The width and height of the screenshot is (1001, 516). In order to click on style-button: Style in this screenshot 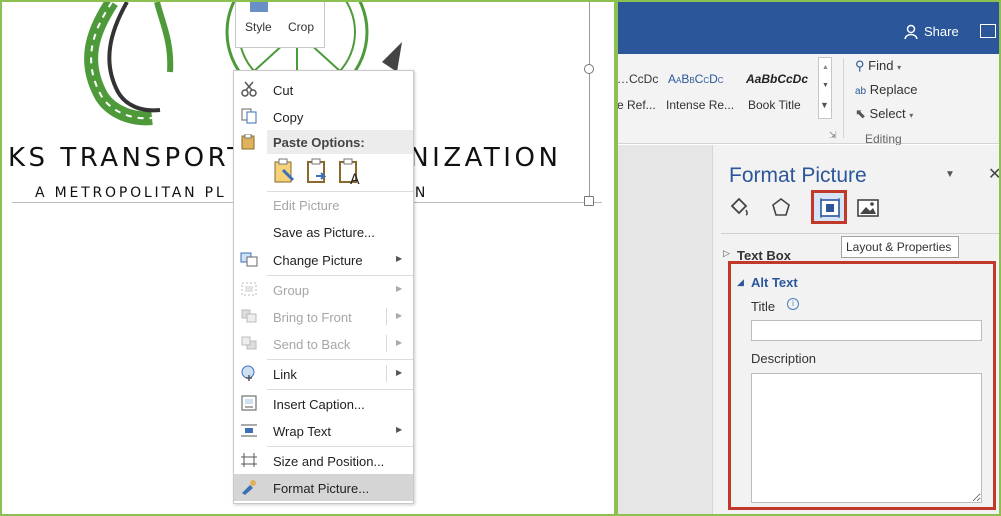, I will do `click(258, 27)`.